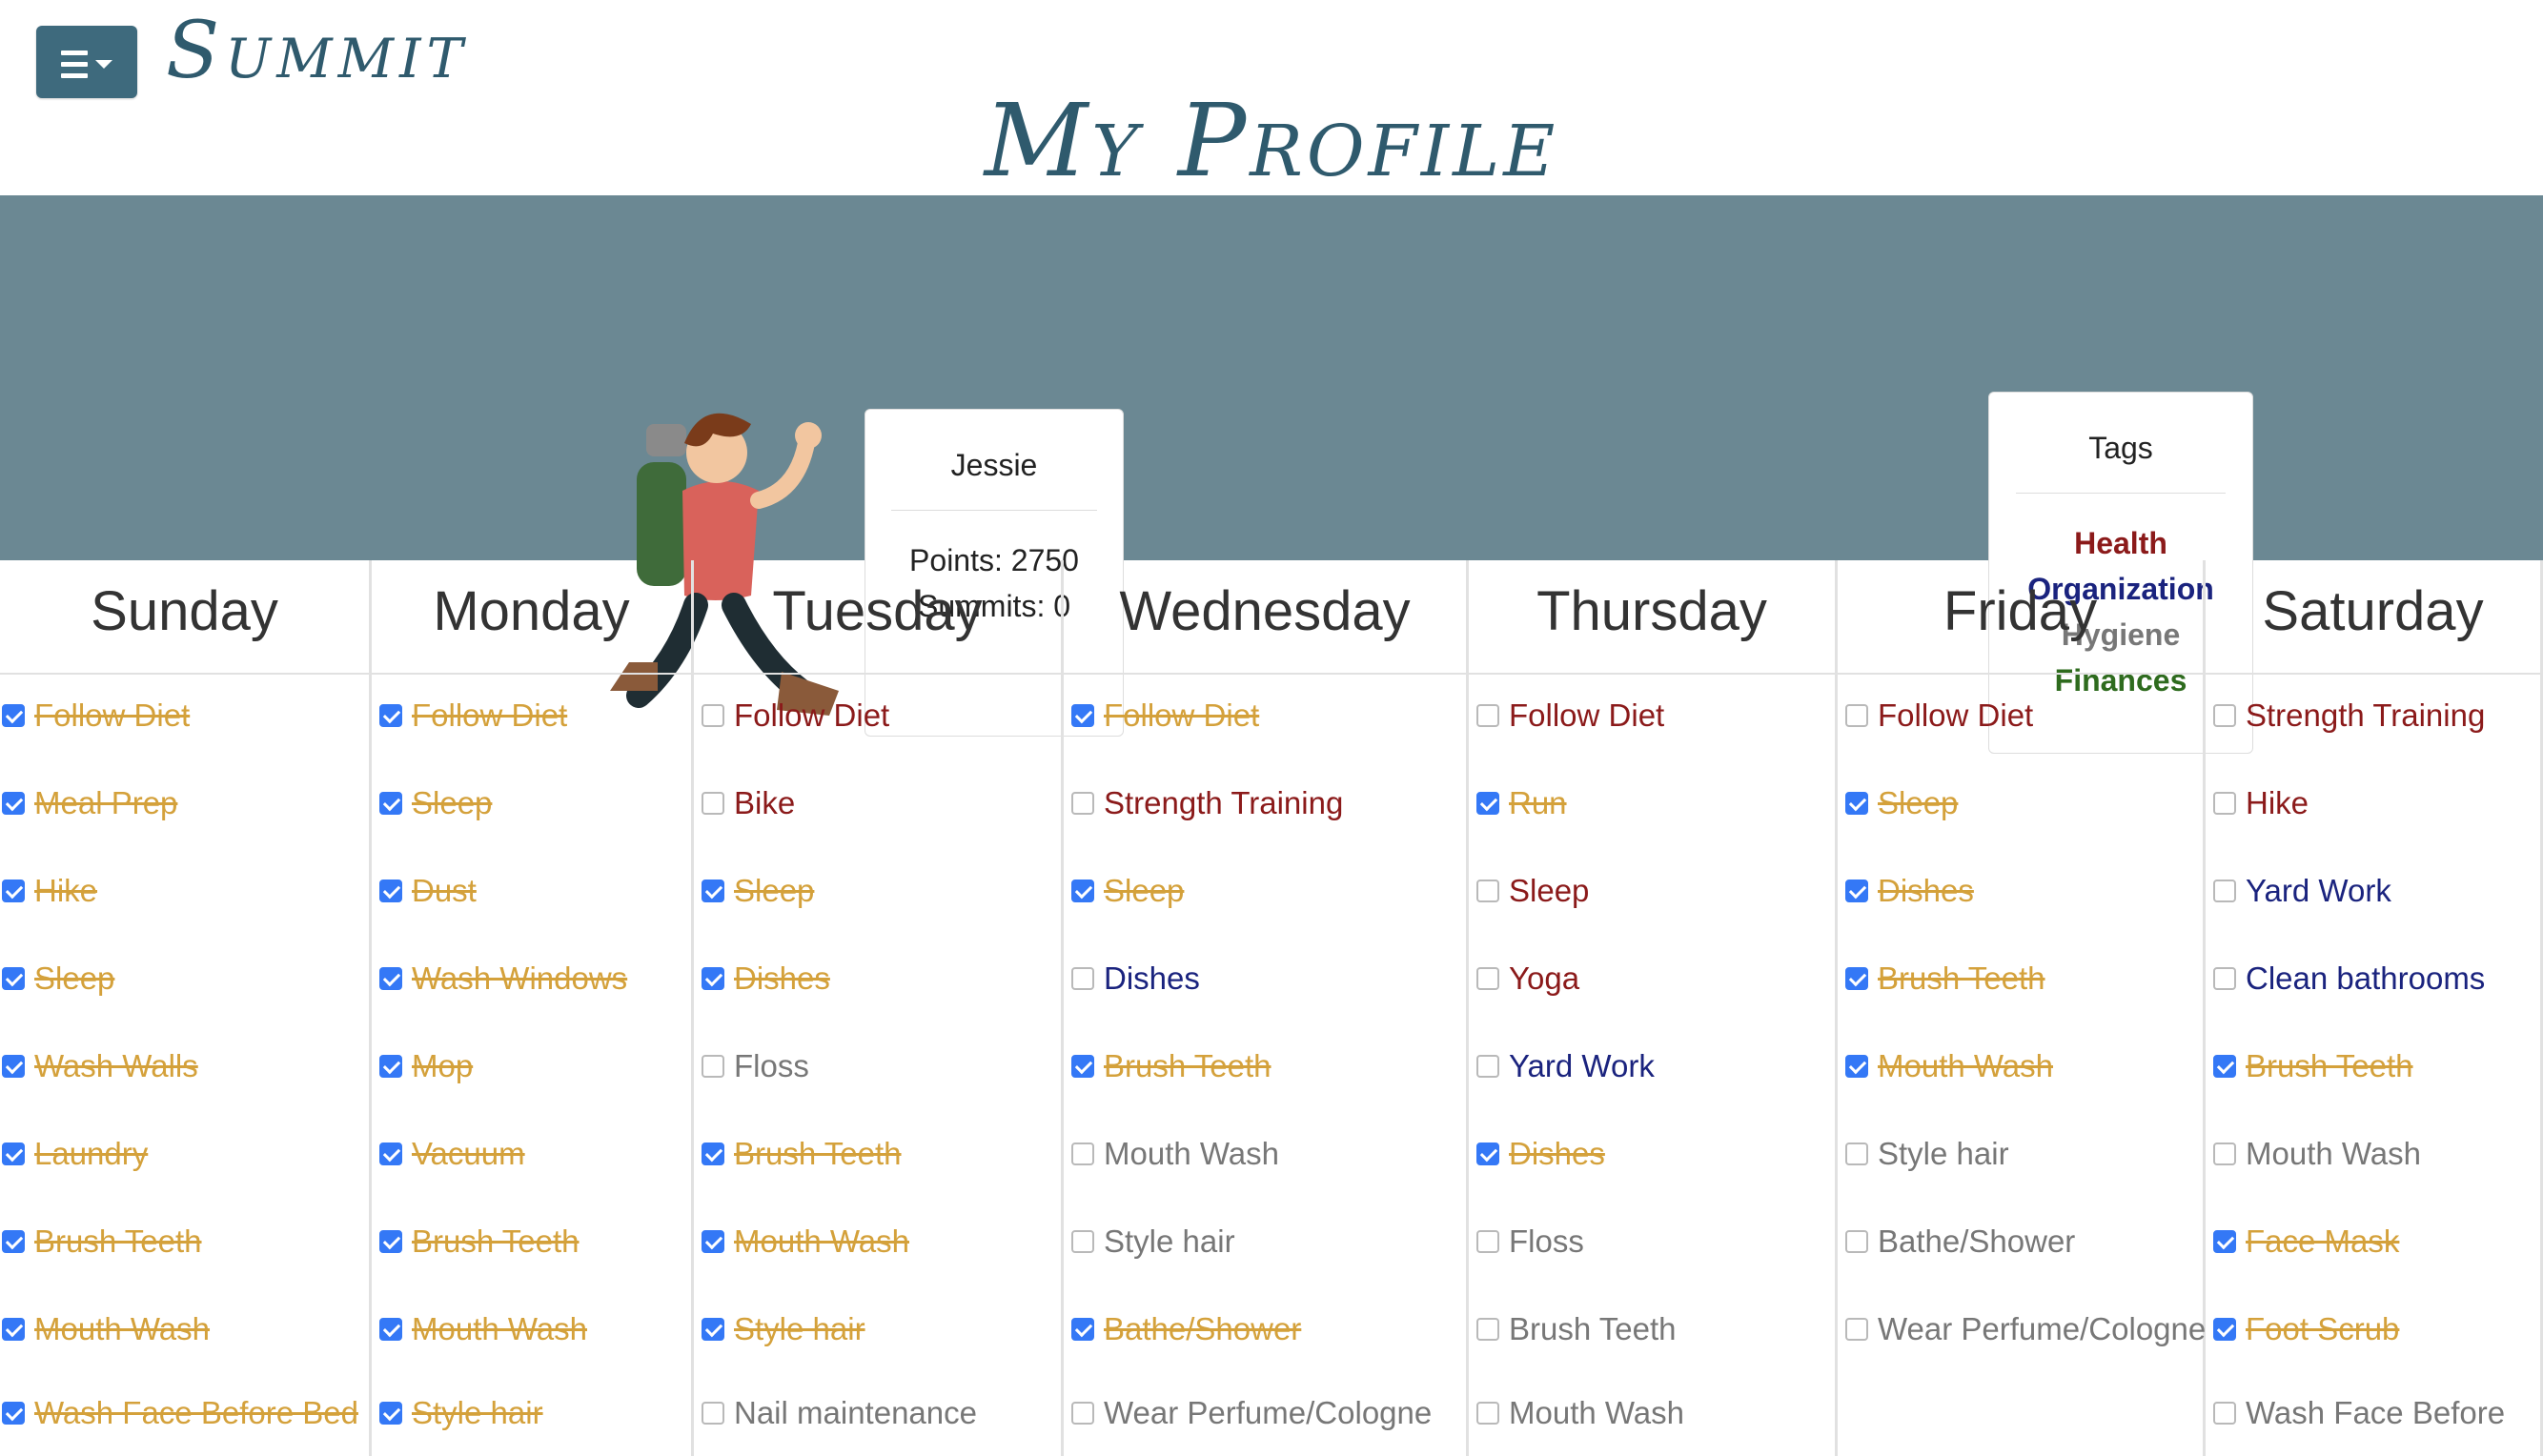 The image size is (2543, 1456). What do you see at coordinates (1530, 1241) in the screenshot?
I see `task-item: Floss` at bounding box center [1530, 1241].